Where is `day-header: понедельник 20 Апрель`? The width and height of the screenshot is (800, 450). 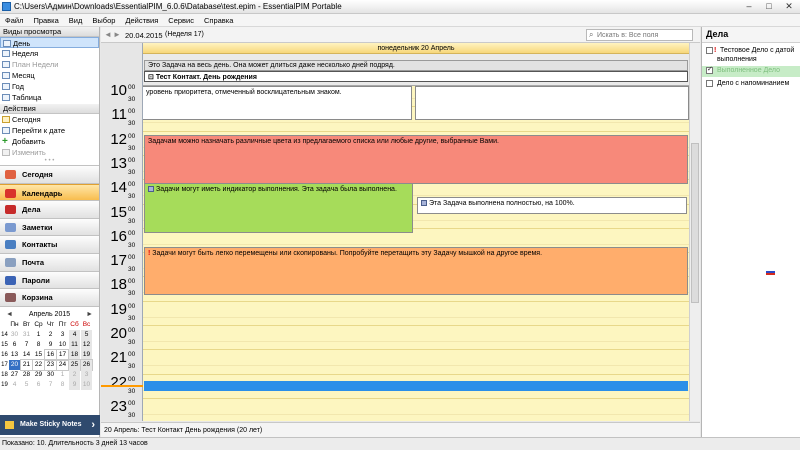
day-header: понедельник 20 Апрель is located at coordinates (416, 48).